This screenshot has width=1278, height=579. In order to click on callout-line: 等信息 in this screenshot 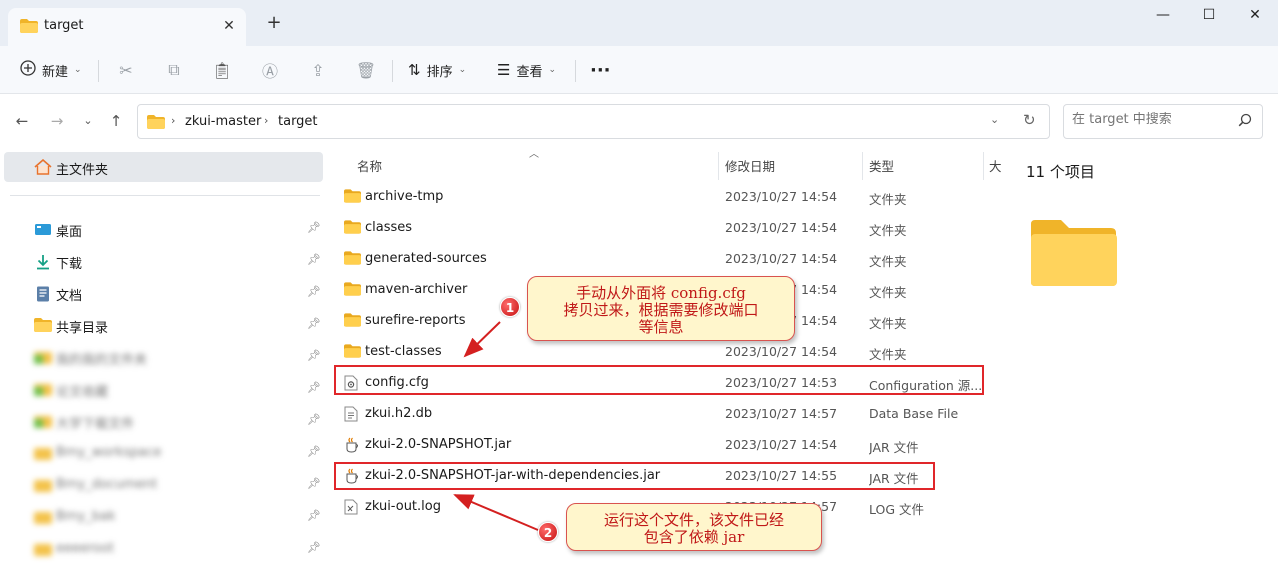, I will do `click(661, 327)`.